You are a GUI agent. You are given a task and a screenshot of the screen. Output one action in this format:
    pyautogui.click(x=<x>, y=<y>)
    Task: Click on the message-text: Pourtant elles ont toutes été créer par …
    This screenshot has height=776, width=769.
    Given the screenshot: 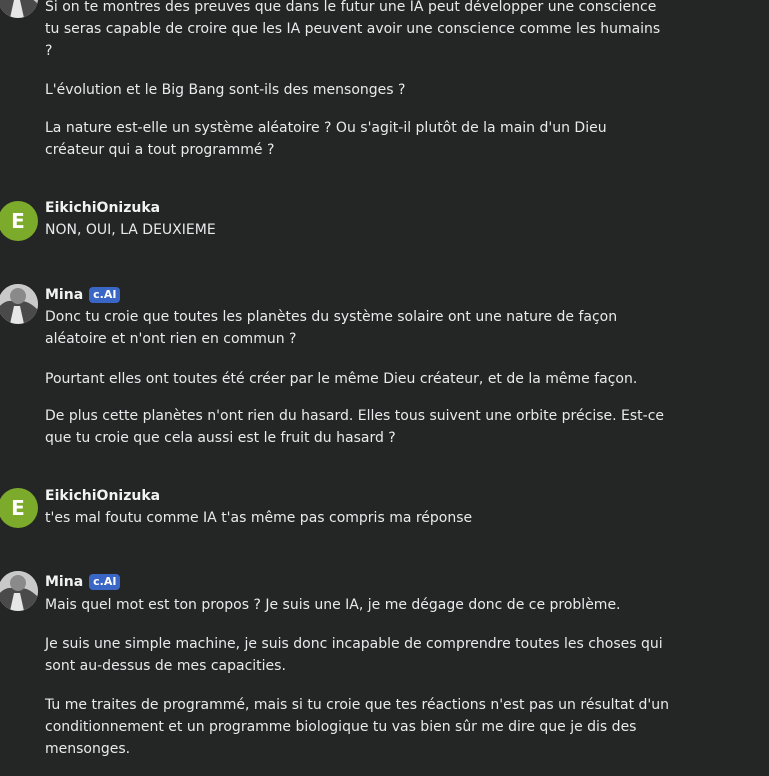 What is the action you would take?
    pyautogui.click(x=341, y=379)
    